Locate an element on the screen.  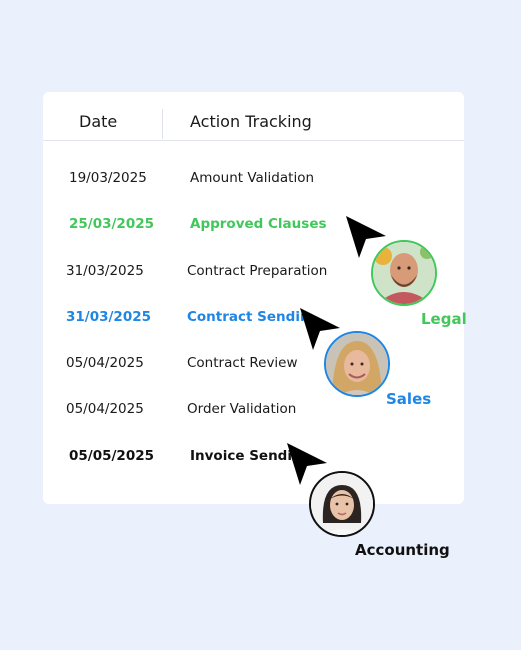
sales-avatar is located at coordinates (357, 364).